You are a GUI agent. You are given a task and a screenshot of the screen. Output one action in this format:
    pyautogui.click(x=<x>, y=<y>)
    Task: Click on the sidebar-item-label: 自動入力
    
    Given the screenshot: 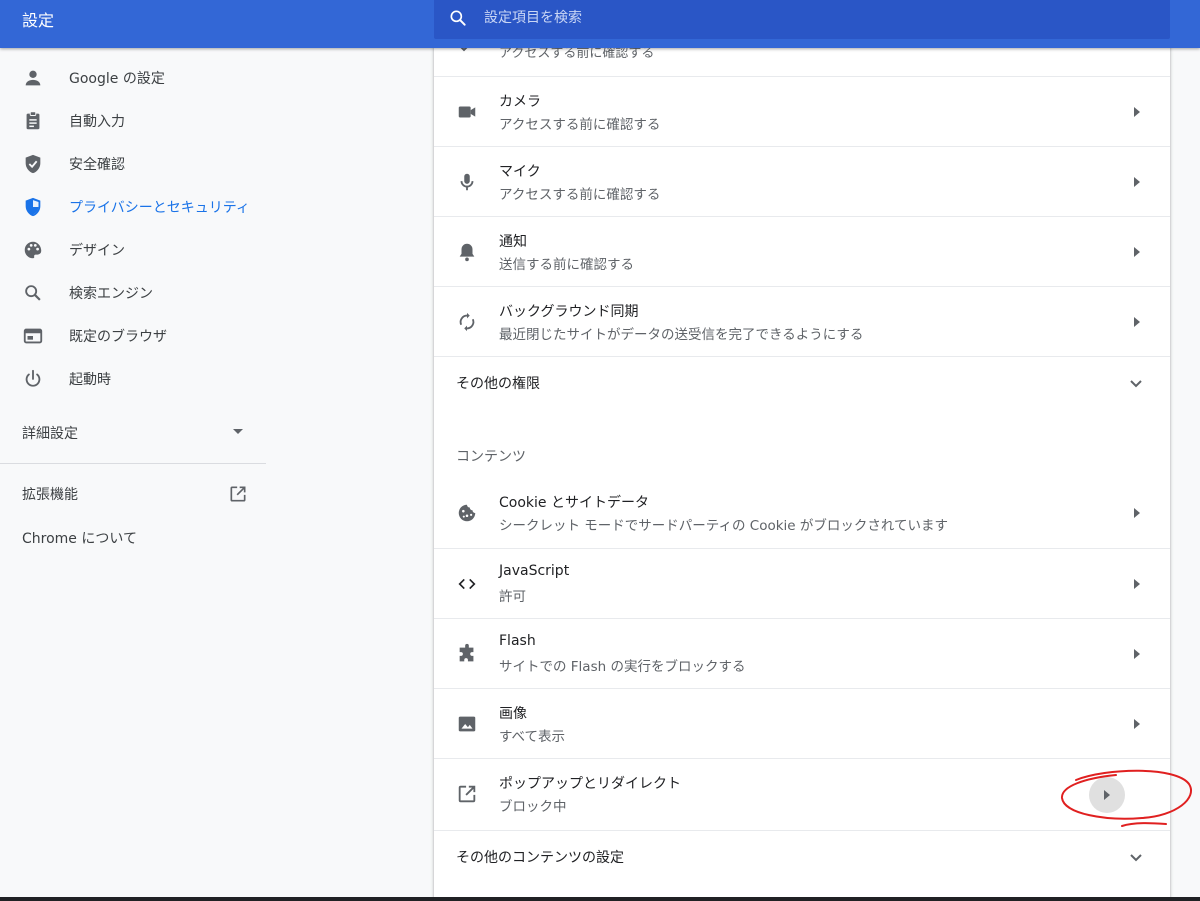 What is the action you would take?
    pyautogui.click(x=97, y=121)
    